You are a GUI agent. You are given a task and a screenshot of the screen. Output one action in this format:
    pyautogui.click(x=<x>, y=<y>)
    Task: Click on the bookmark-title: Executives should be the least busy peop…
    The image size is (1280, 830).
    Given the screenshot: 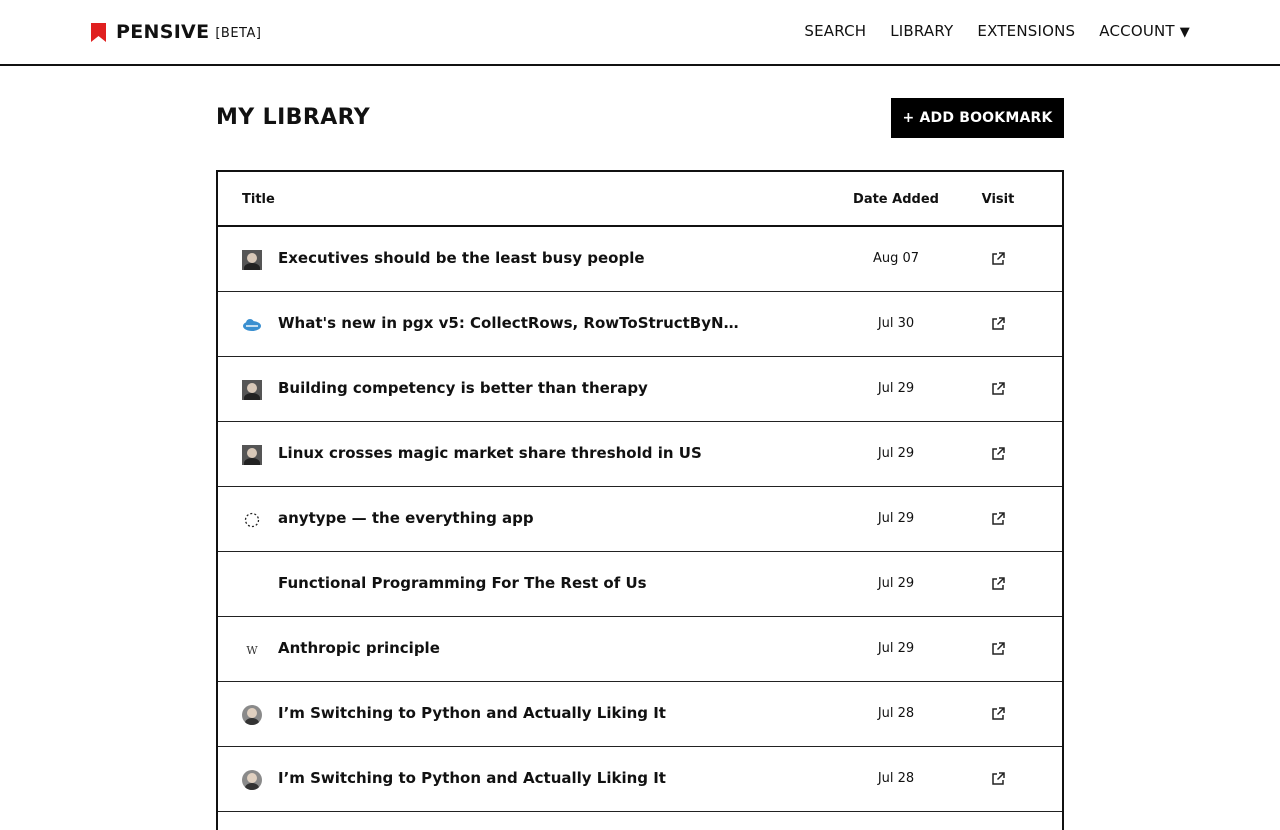 What is the action you would take?
    pyautogui.click(x=461, y=258)
    